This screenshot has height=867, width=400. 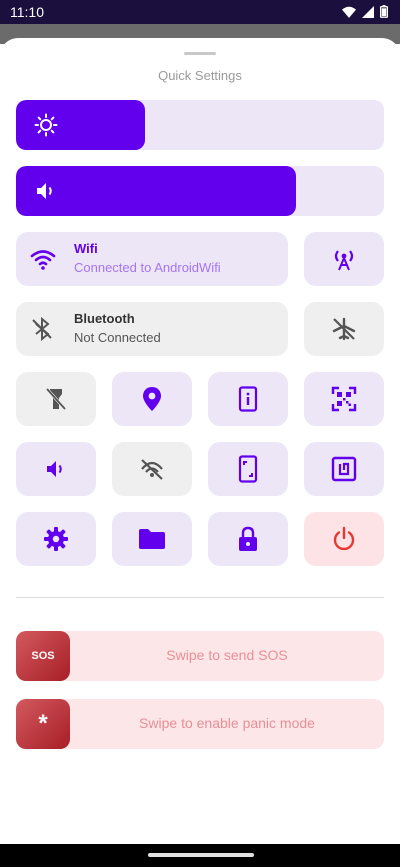 I want to click on sound-tile, so click(x=56, y=469).